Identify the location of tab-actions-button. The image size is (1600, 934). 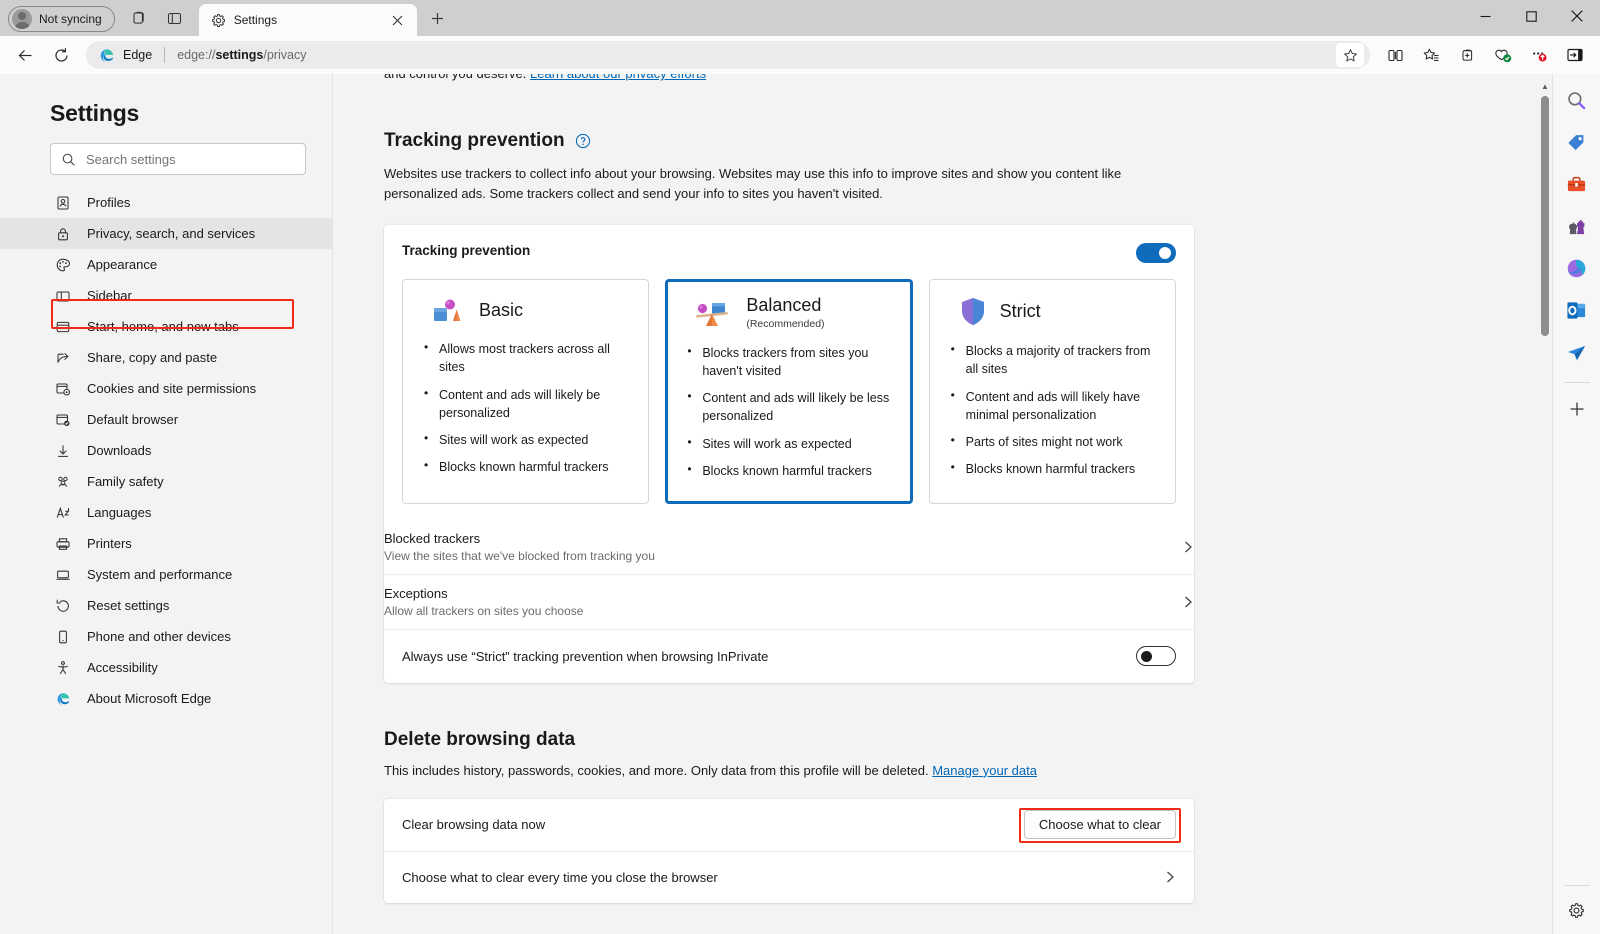
(139, 18).